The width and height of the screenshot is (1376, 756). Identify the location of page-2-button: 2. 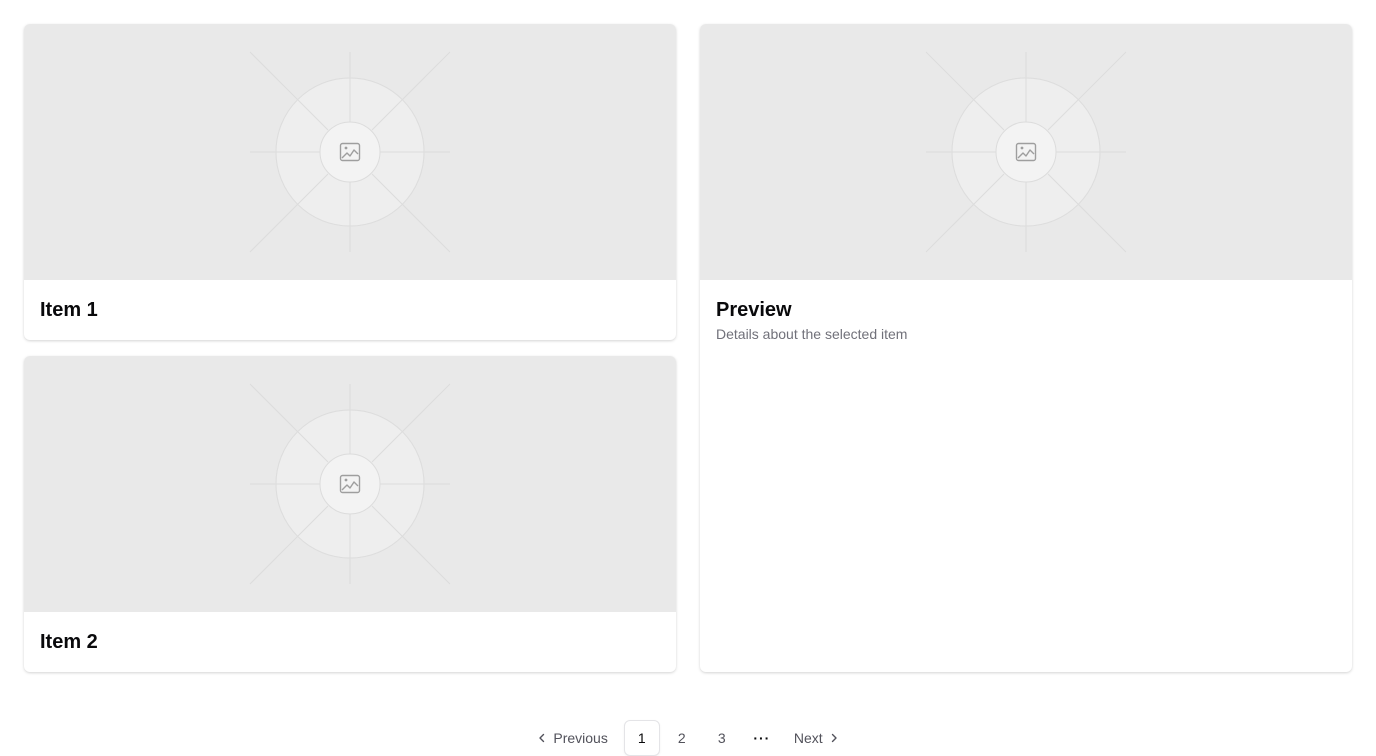
(682, 738).